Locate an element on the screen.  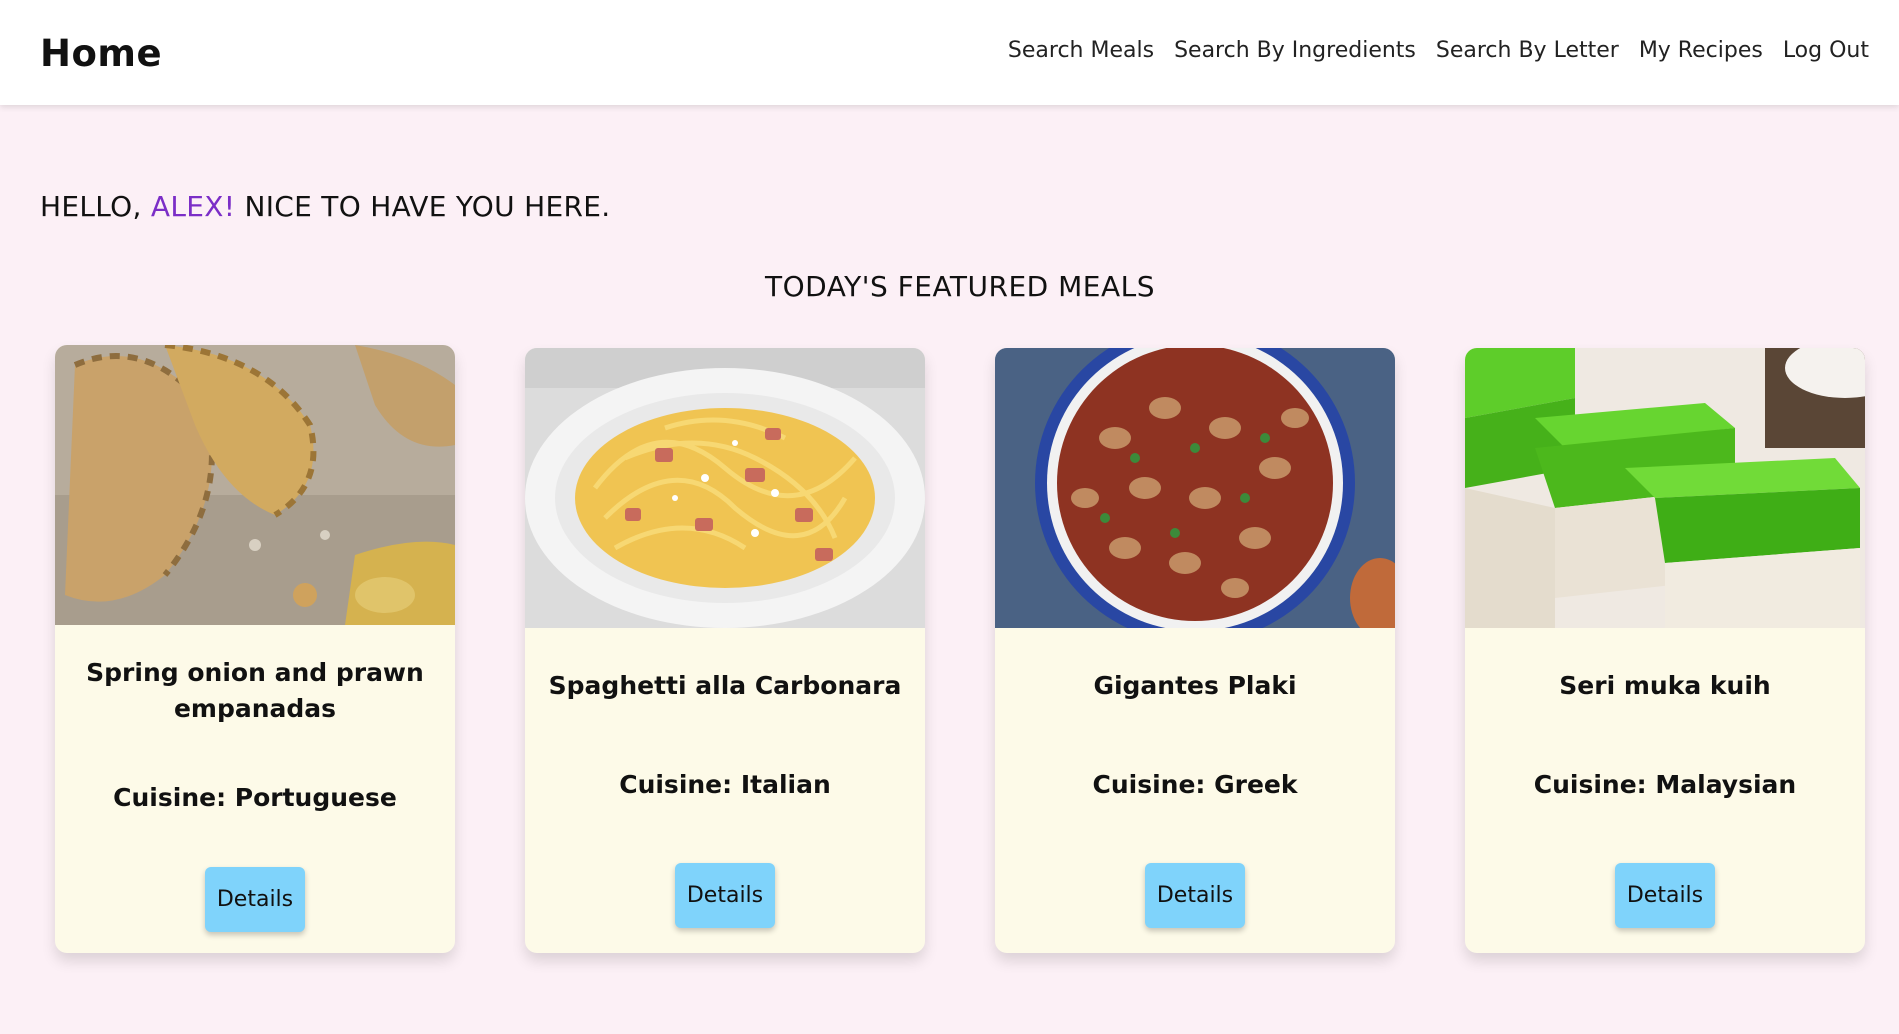
page-title: Home is located at coordinates (101, 53).